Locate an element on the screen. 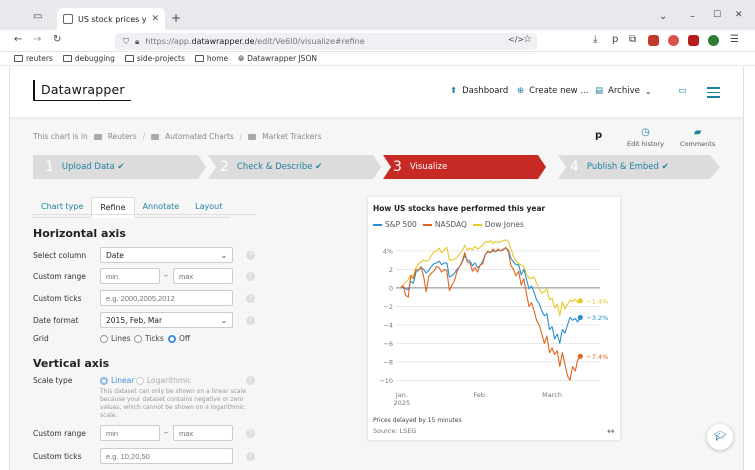 This screenshot has width=755, height=470. step-upload-data: 1 Upload Data ✔ is located at coordinates (81, 167).